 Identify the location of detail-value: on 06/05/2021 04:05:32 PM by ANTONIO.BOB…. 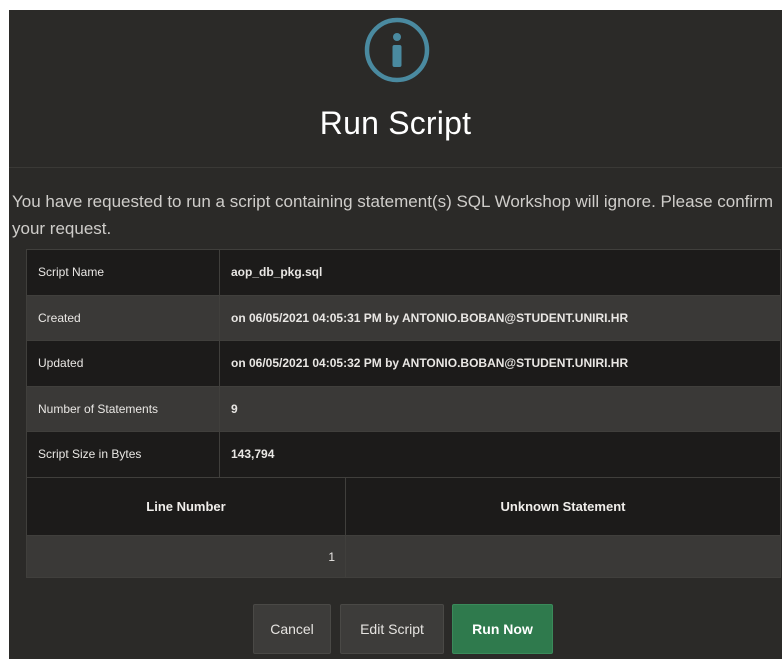
(500, 363).